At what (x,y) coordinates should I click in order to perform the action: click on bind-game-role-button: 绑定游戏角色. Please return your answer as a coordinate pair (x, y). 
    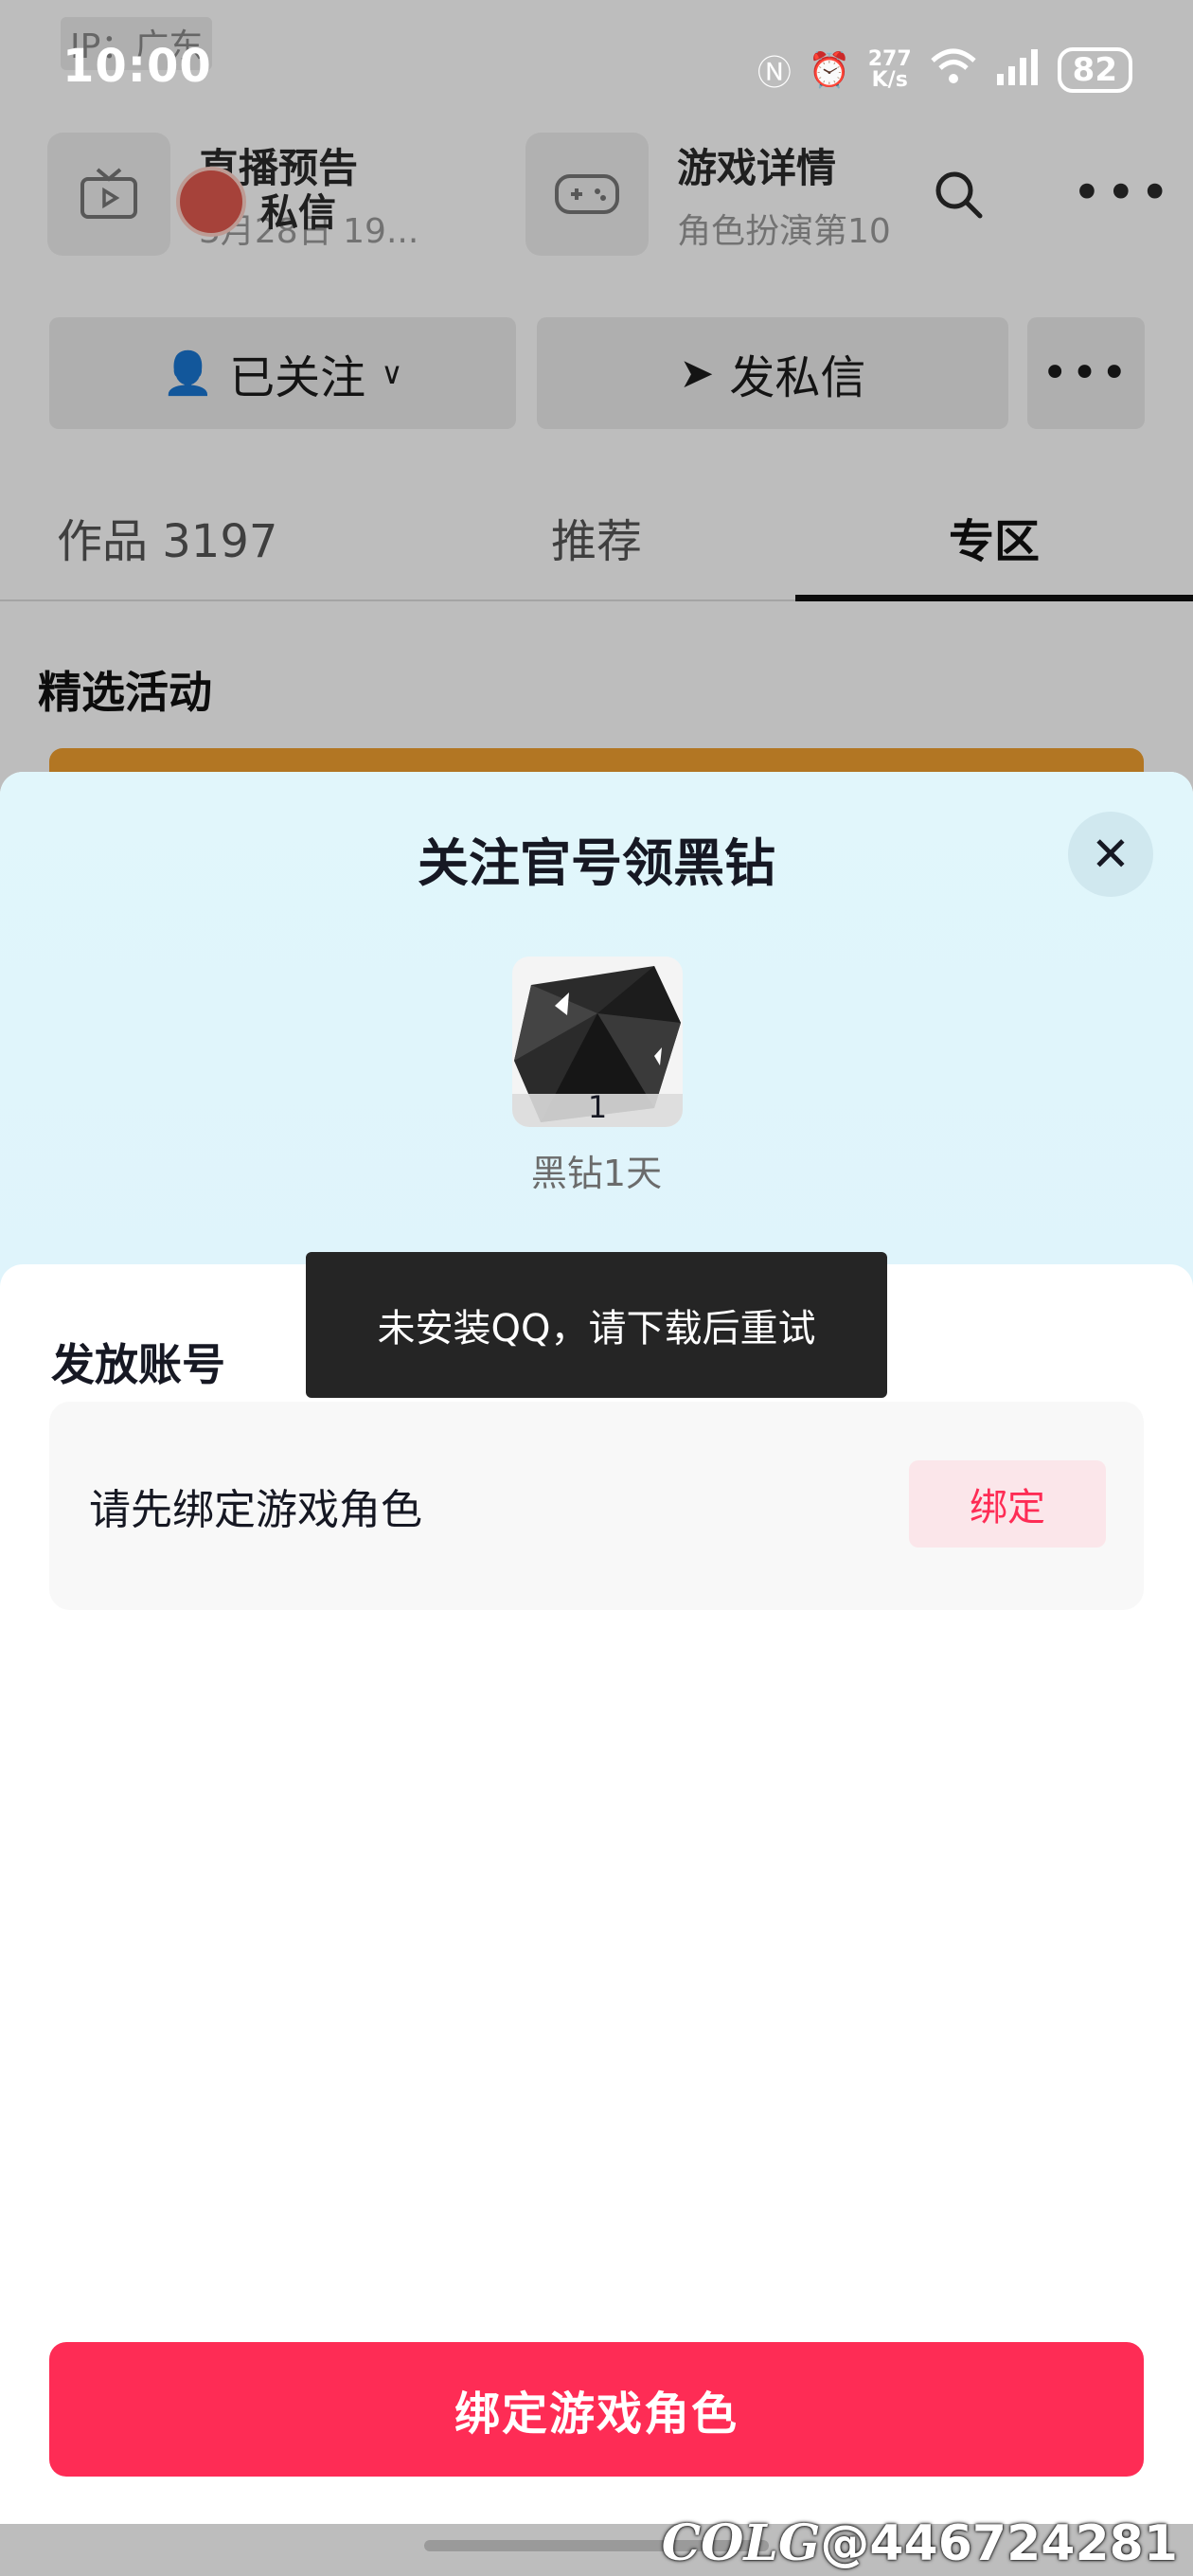
    Looking at the image, I should click on (596, 2409).